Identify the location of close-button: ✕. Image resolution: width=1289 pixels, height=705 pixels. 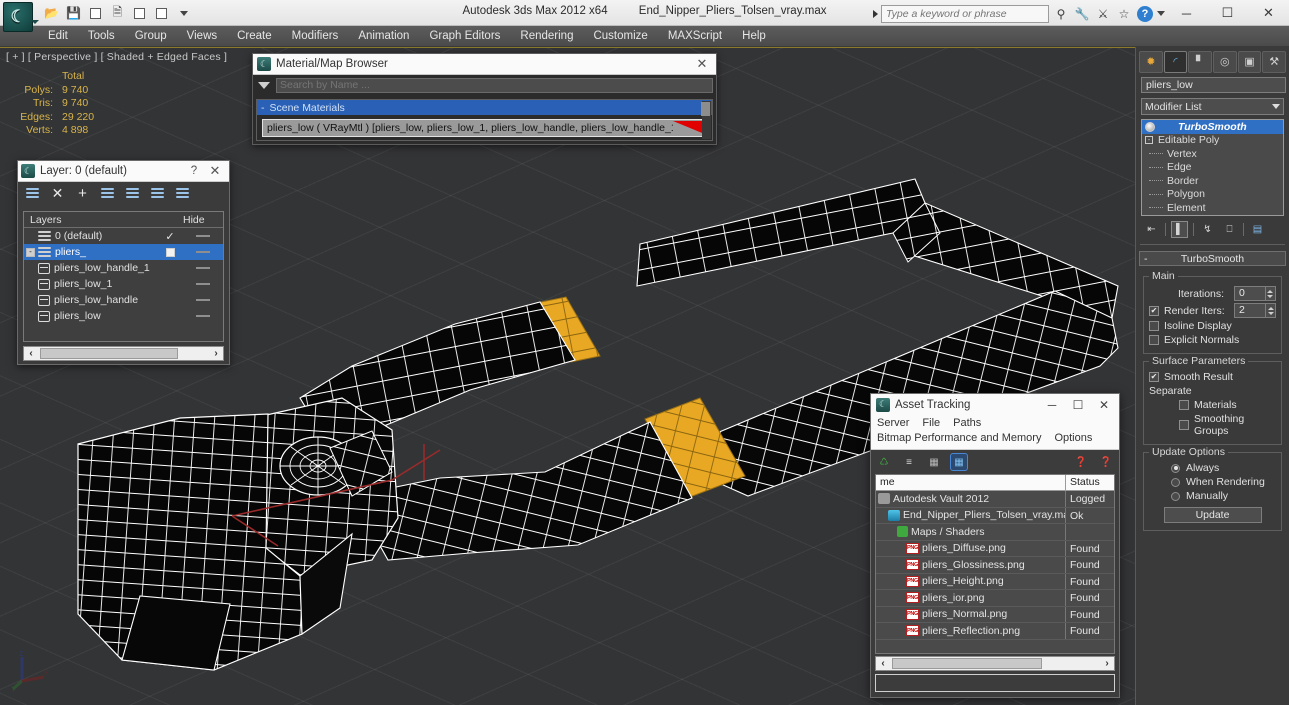
(1268, 13).